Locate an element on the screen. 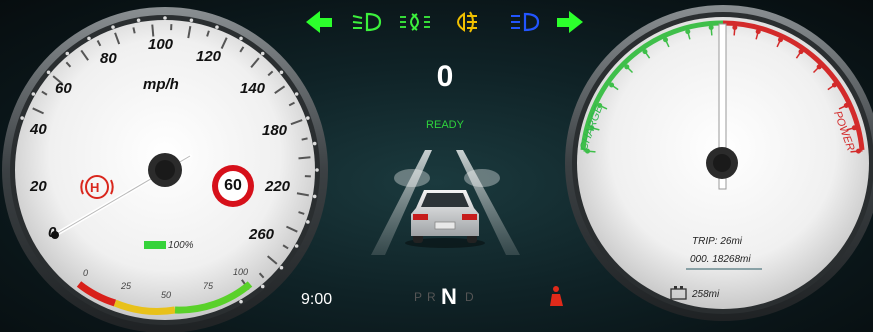 The width and height of the screenshot is (873, 332). speed-scale-label: 220 is located at coordinates (278, 186).